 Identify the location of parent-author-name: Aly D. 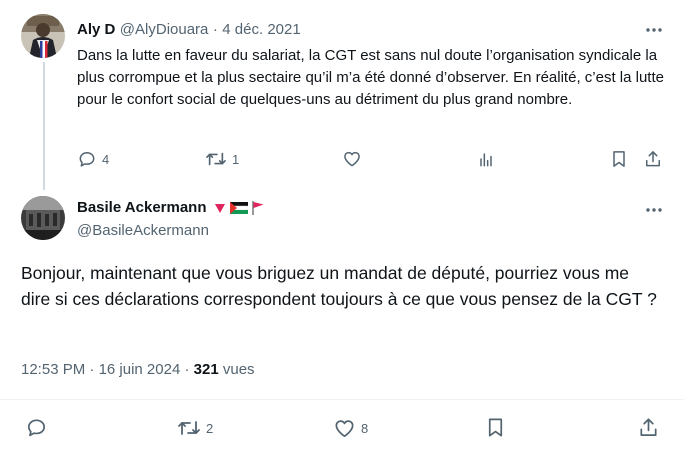
(96, 29).